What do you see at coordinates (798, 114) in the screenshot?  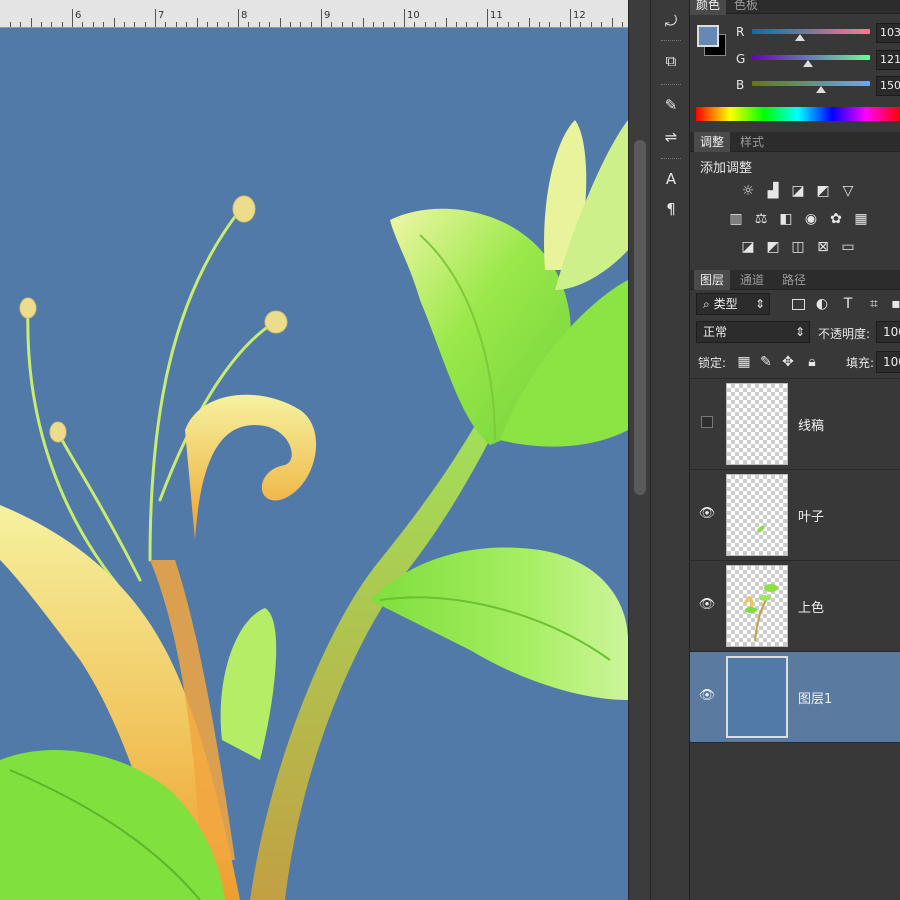 I see `color-spectrum-bar` at bounding box center [798, 114].